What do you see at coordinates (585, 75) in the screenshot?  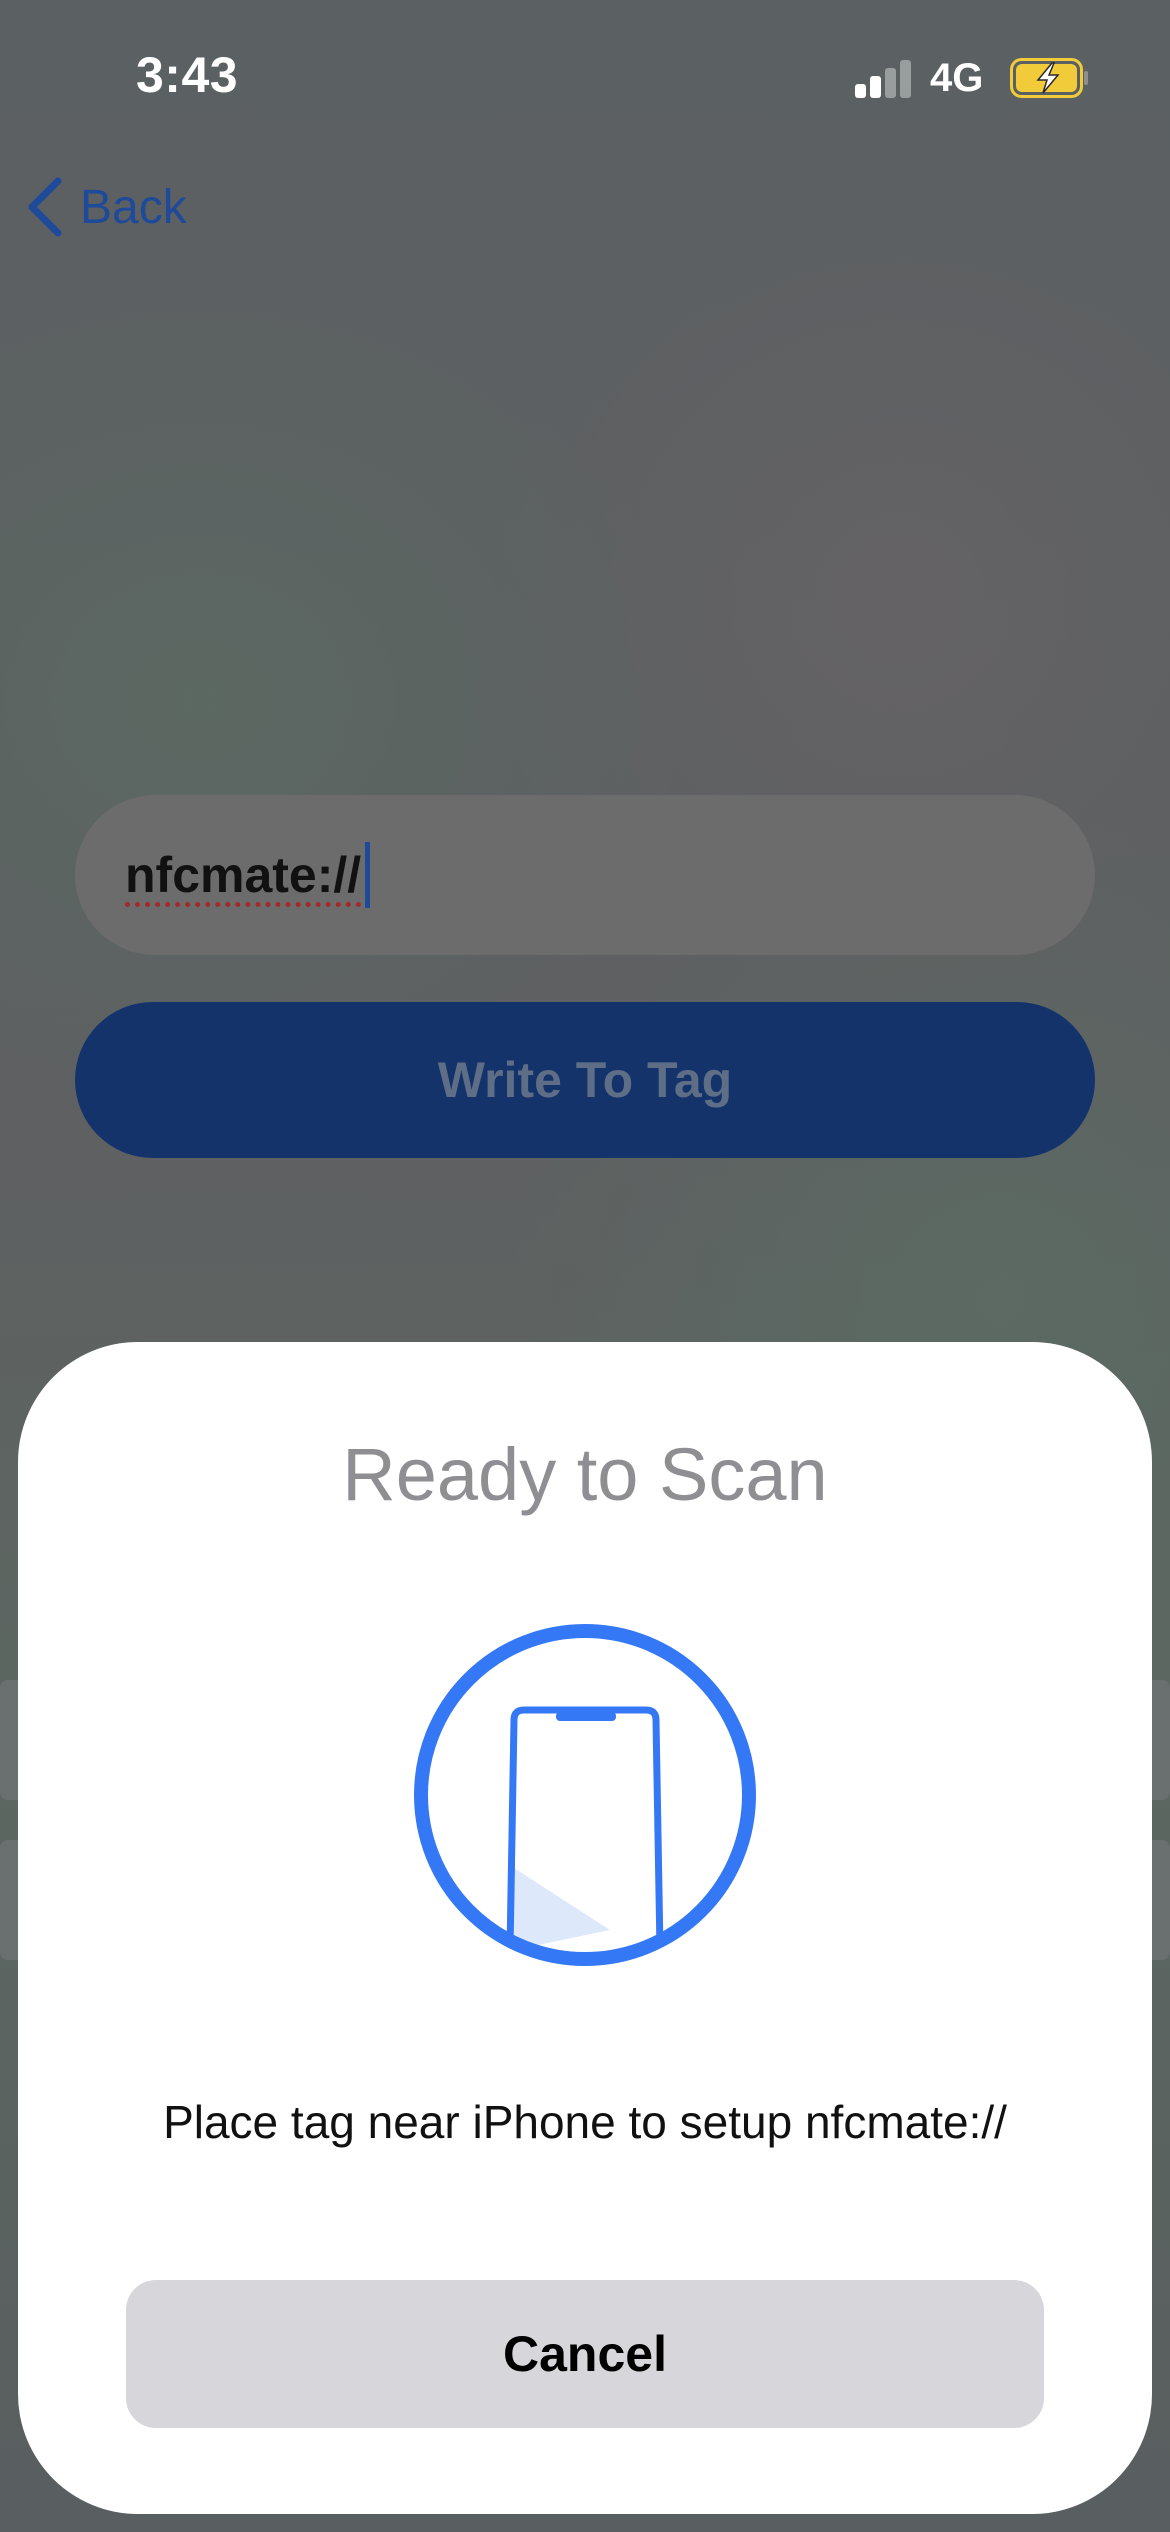 I see `status-bar: 3:43 4G` at bounding box center [585, 75].